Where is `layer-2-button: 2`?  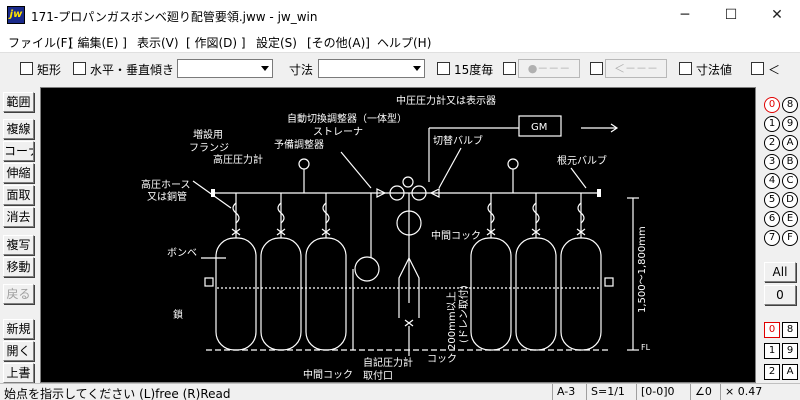 layer-2-button: 2 is located at coordinates (772, 372).